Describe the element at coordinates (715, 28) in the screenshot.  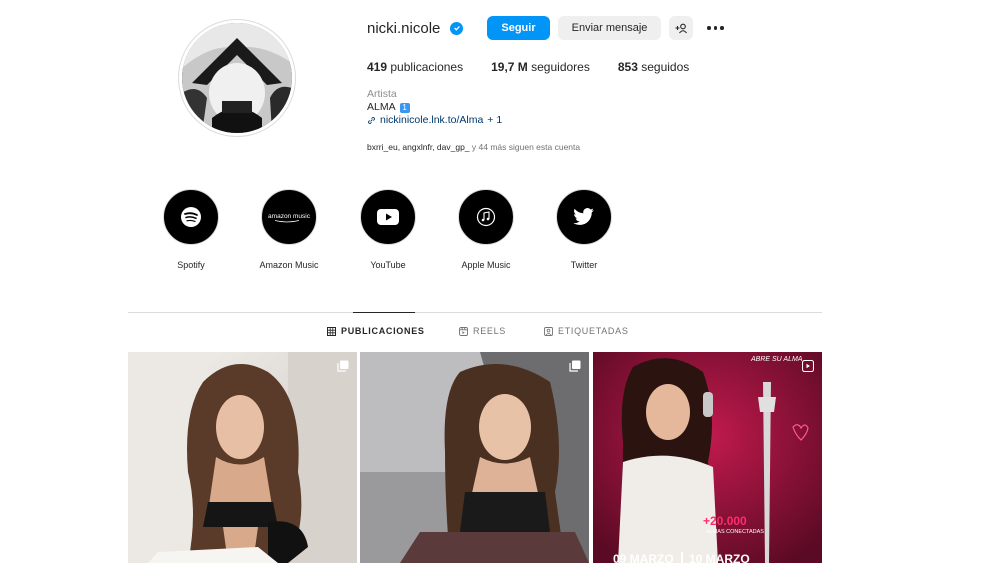
I see `more-options-icon` at that location.